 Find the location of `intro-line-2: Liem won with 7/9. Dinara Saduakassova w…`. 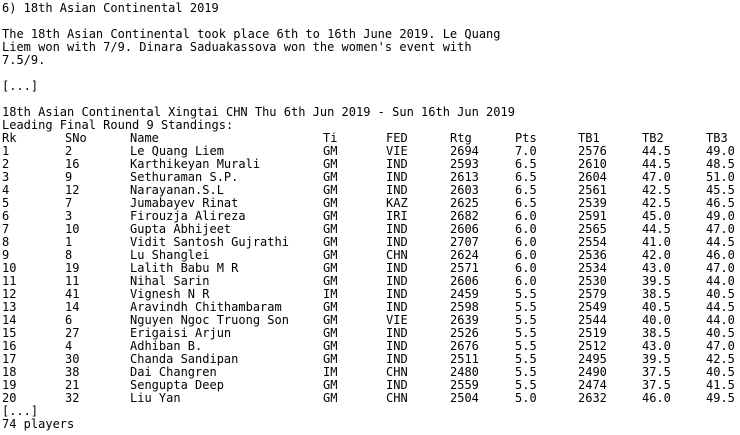

intro-line-2: Liem won with 7/9. Dinara Saduakassova w… is located at coordinates (237, 47).